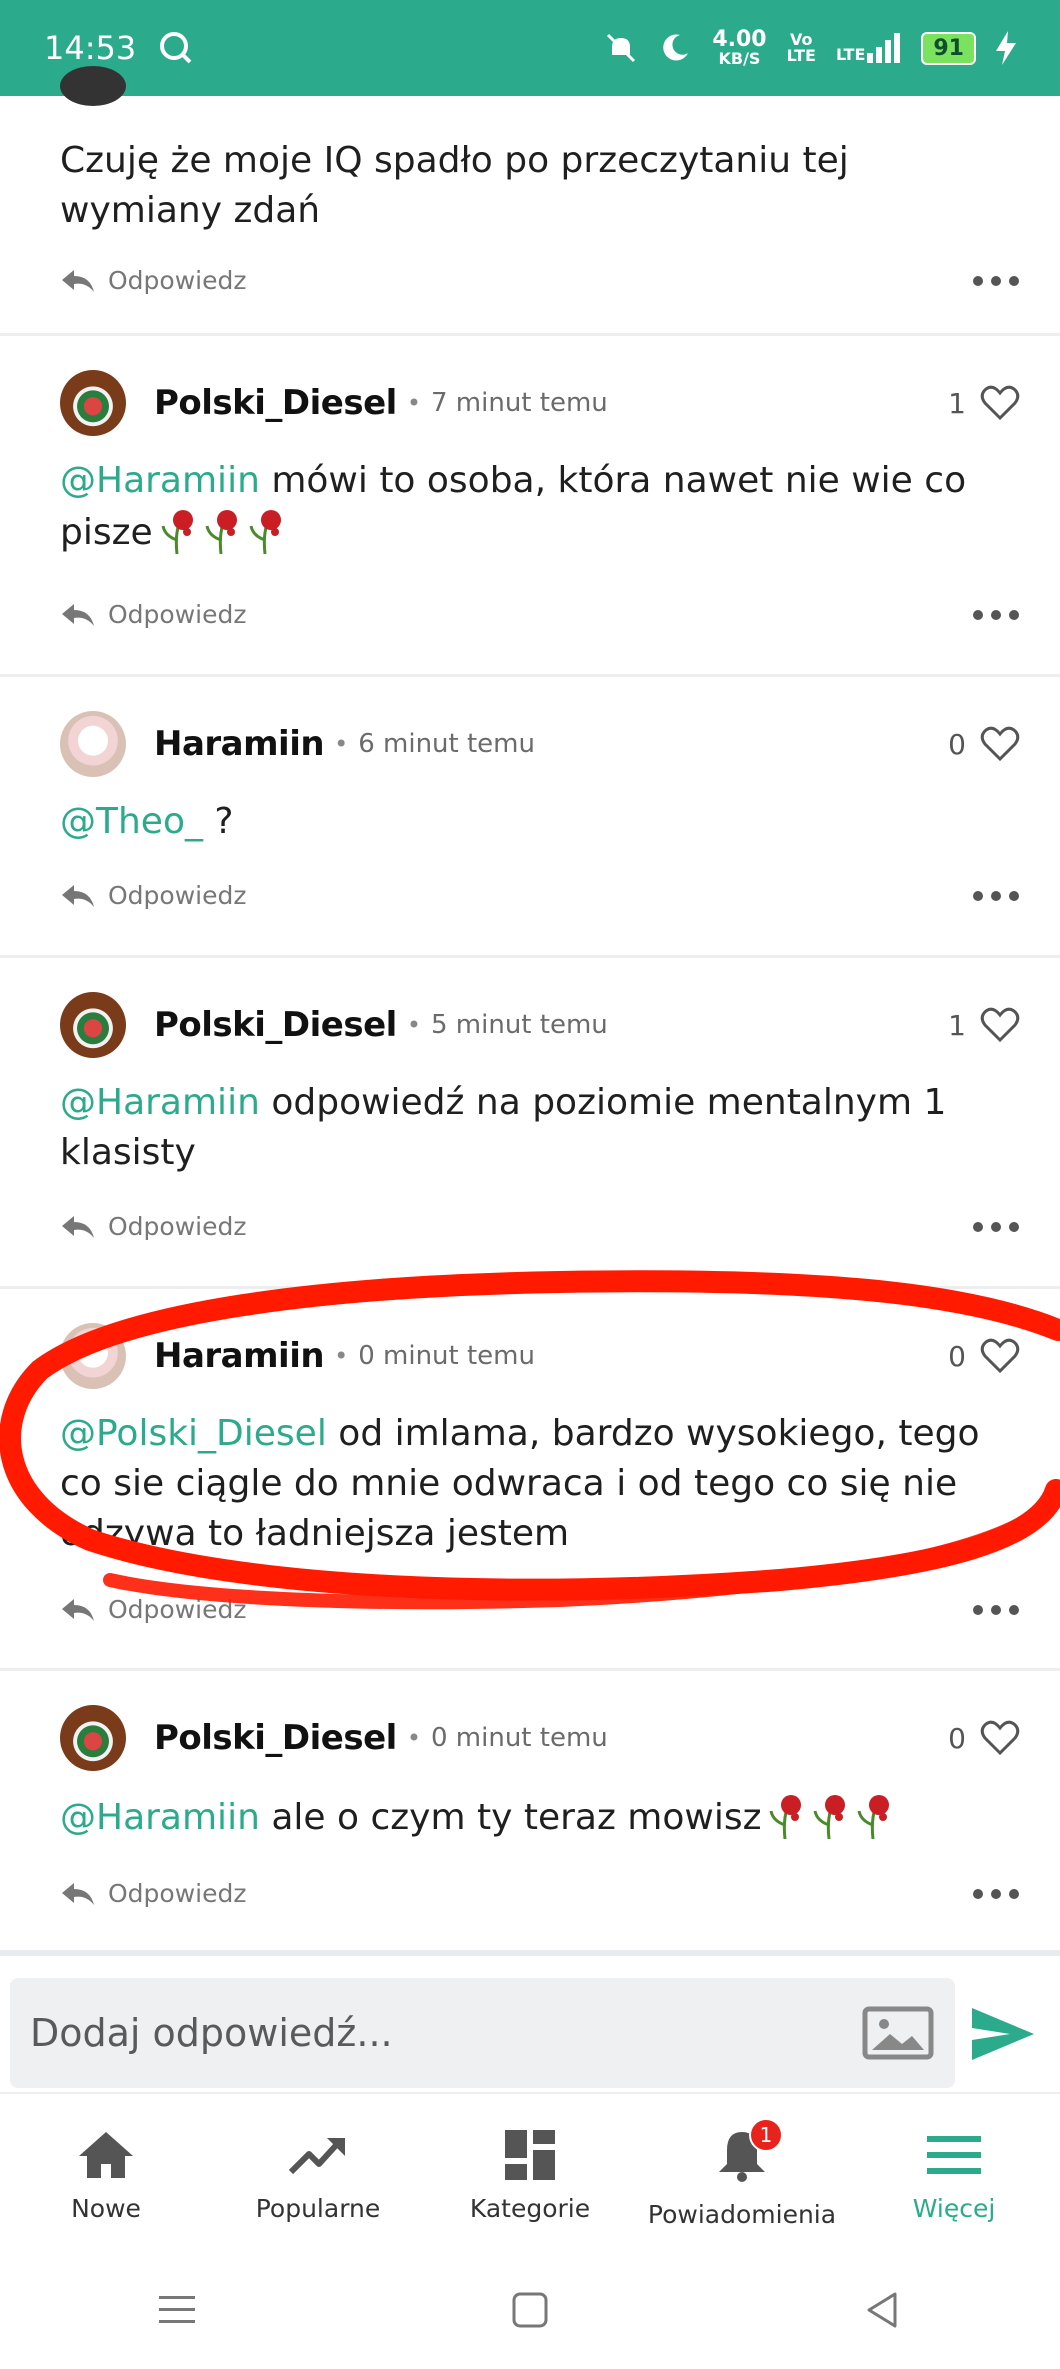 This screenshot has width=1060, height=2369. I want to click on nav-item-wiecej: Więcej, so click(954, 2158).